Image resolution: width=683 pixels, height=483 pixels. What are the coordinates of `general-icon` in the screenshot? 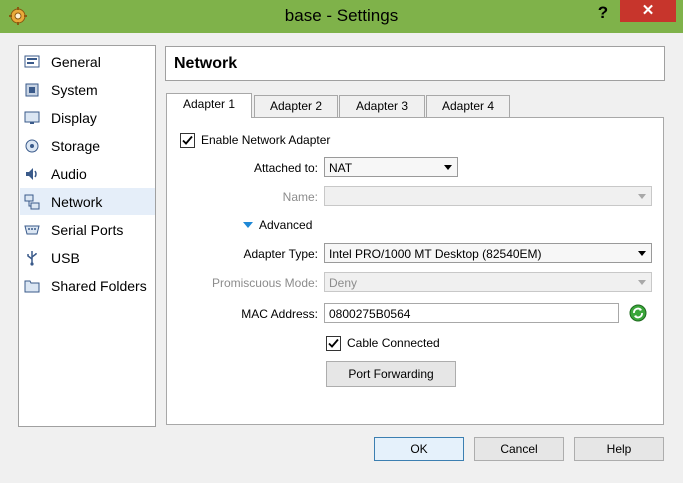 It's located at (32, 62).